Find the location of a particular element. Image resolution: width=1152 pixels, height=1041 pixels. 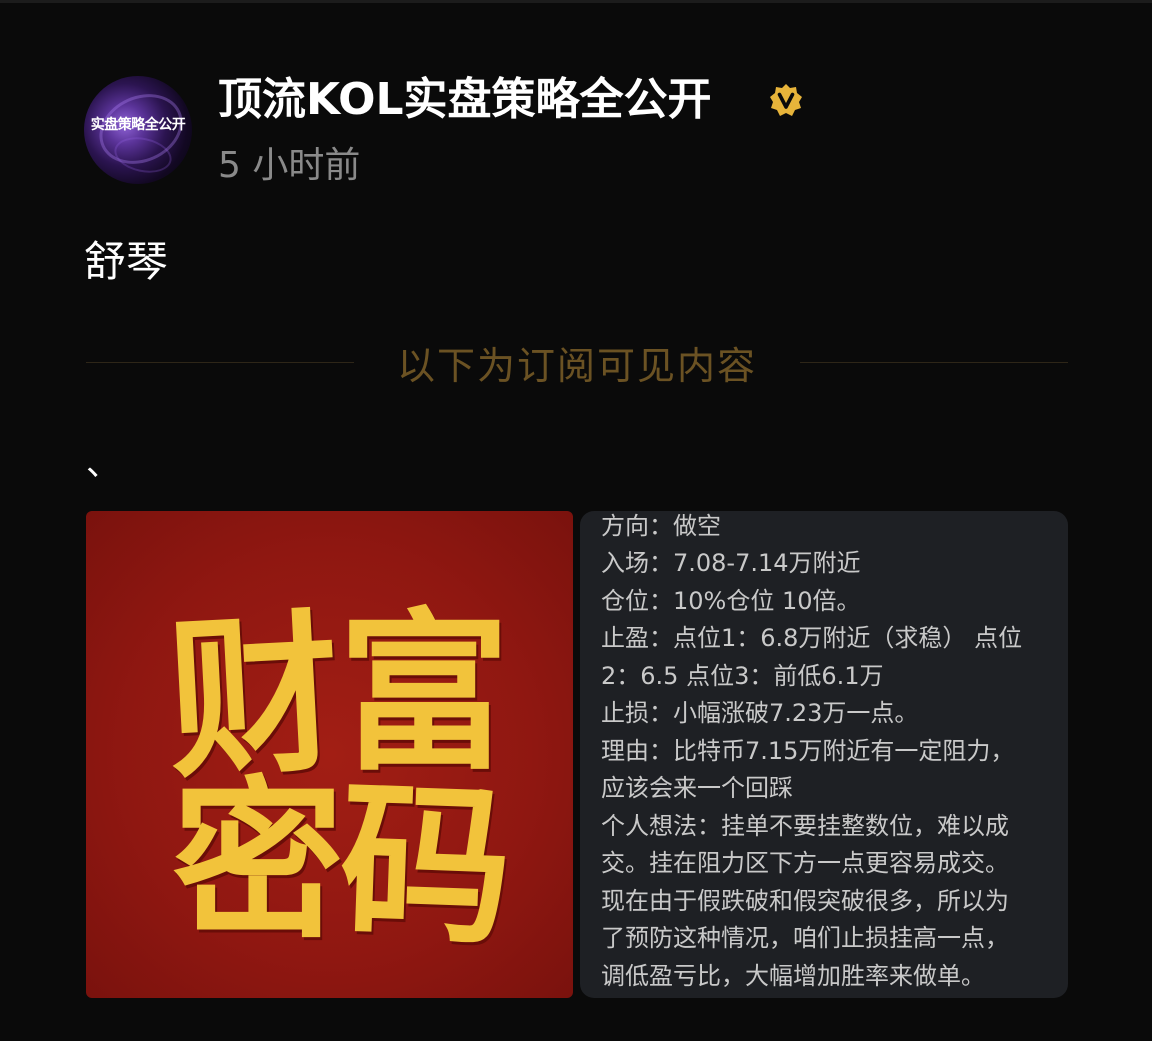

note-line: 理由：比特币7.15万附近有一定阻力， is located at coordinates (808, 751).